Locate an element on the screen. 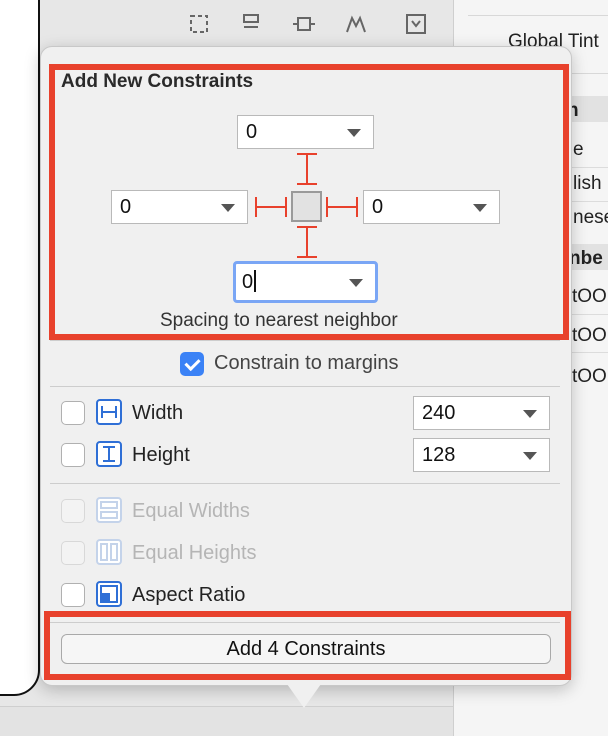 Image resolution: width=608 pixels, height=736 pixels. update-frames-icon is located at coordinates (200, 23).